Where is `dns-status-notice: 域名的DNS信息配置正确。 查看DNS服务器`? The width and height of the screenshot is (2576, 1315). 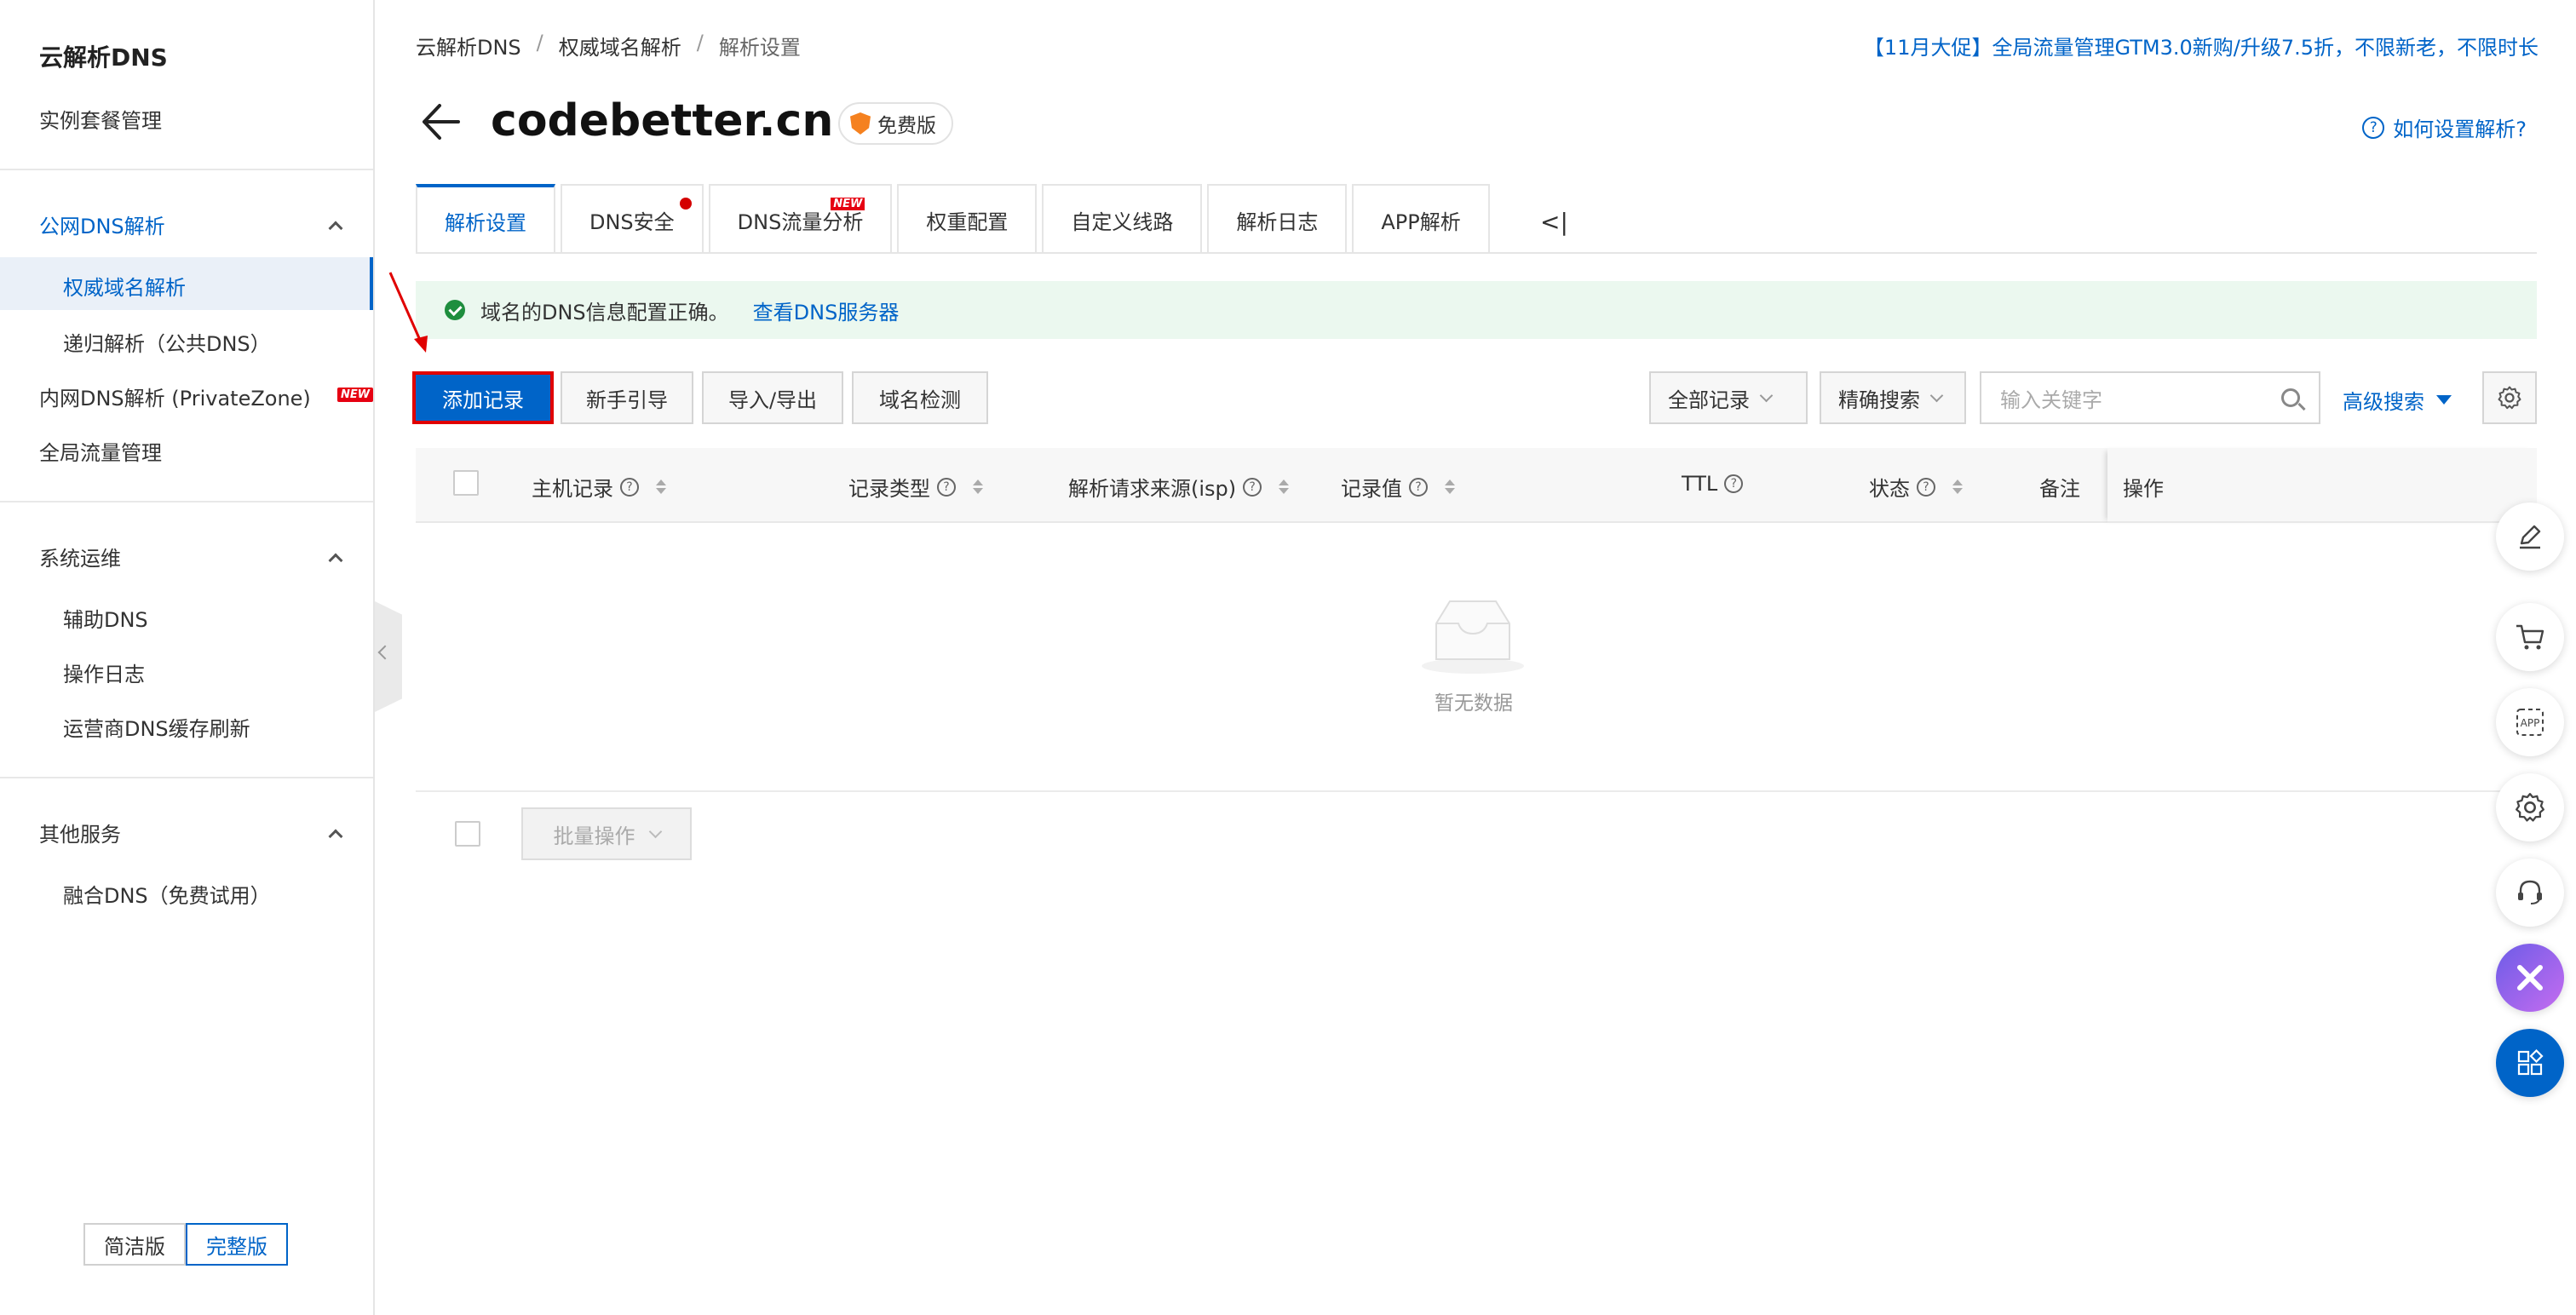 dns-status-notice: 域名的DNS信息配置正确。 查看DNS服务器 is located at coordinates (1476, 310).